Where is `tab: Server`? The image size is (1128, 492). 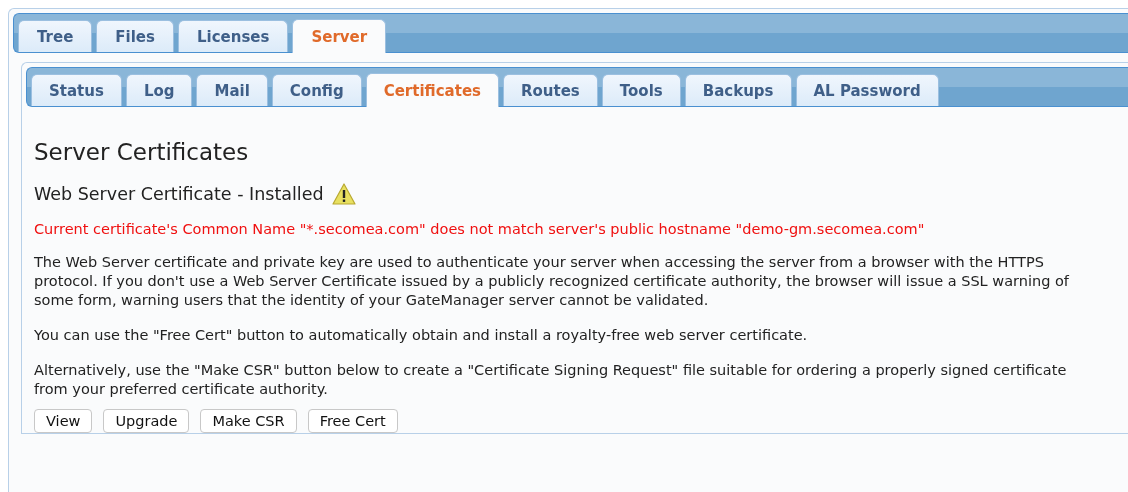
tab: Server is located at coordinates (339, 36).